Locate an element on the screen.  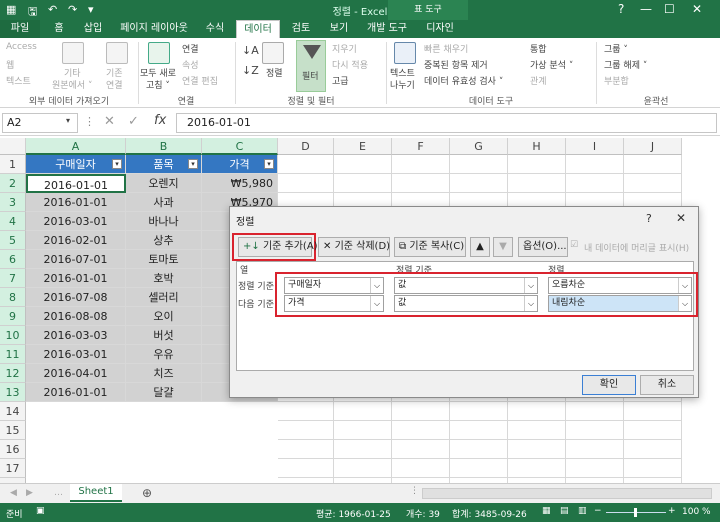
table-cell: 2016-07-08 is located at coordinates (76, 297).